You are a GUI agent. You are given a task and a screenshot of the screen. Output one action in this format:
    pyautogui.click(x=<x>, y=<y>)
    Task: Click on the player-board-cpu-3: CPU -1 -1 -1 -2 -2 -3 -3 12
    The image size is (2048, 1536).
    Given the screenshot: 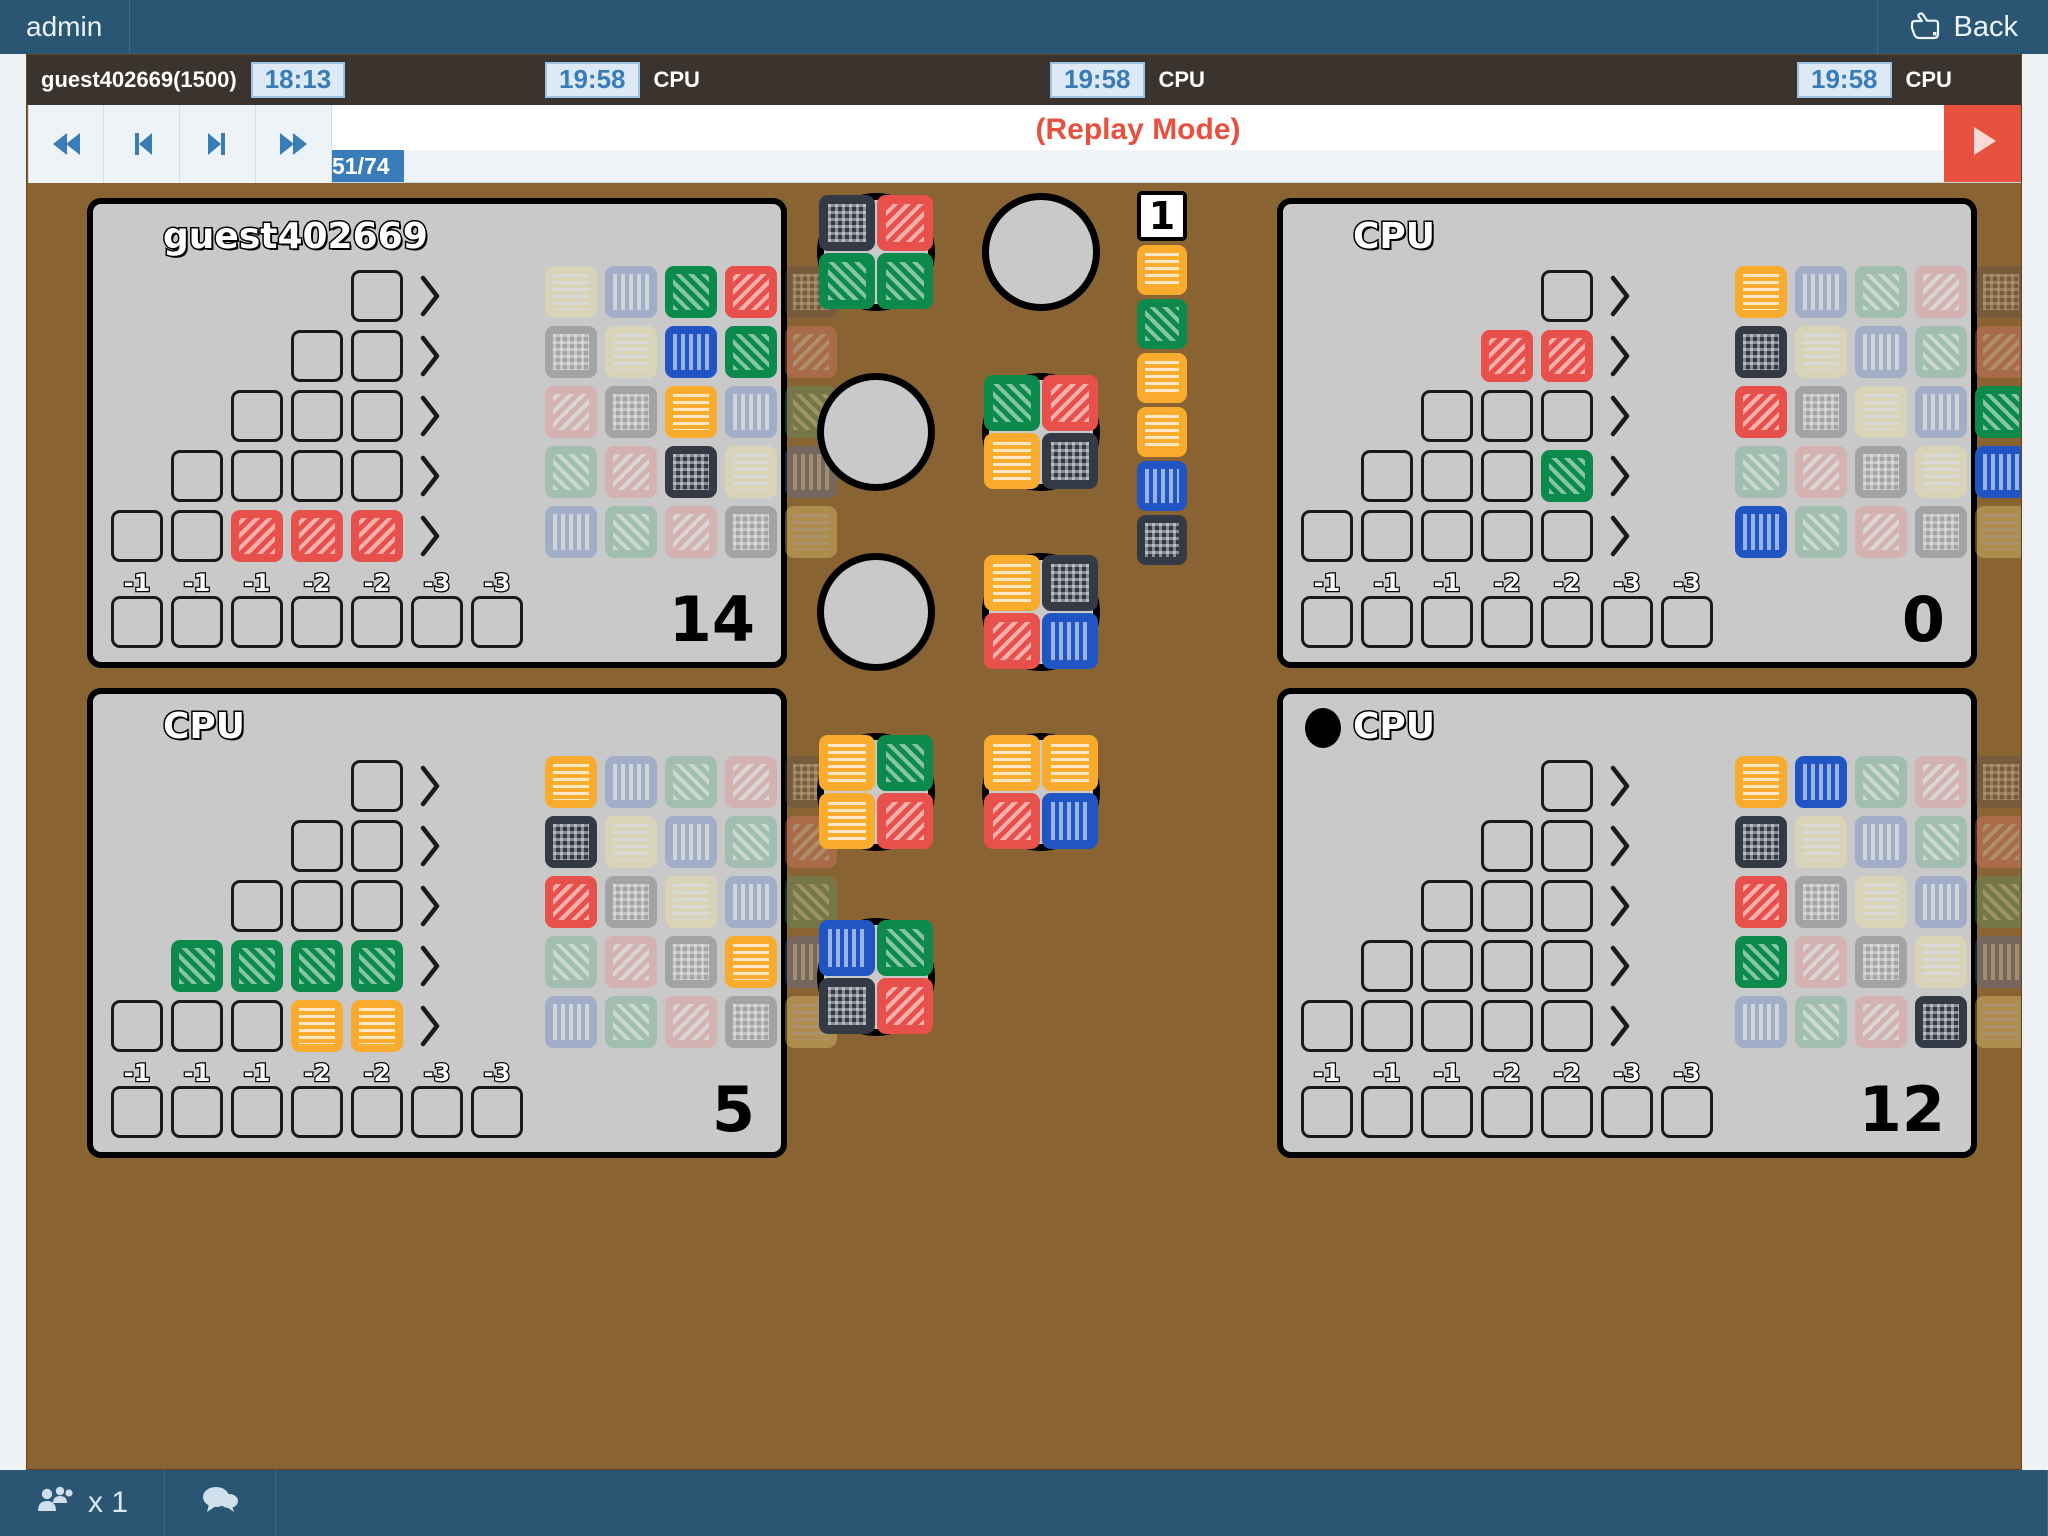 What is the action you would take?
    pyautogui.click(x=1649, y=923)
    